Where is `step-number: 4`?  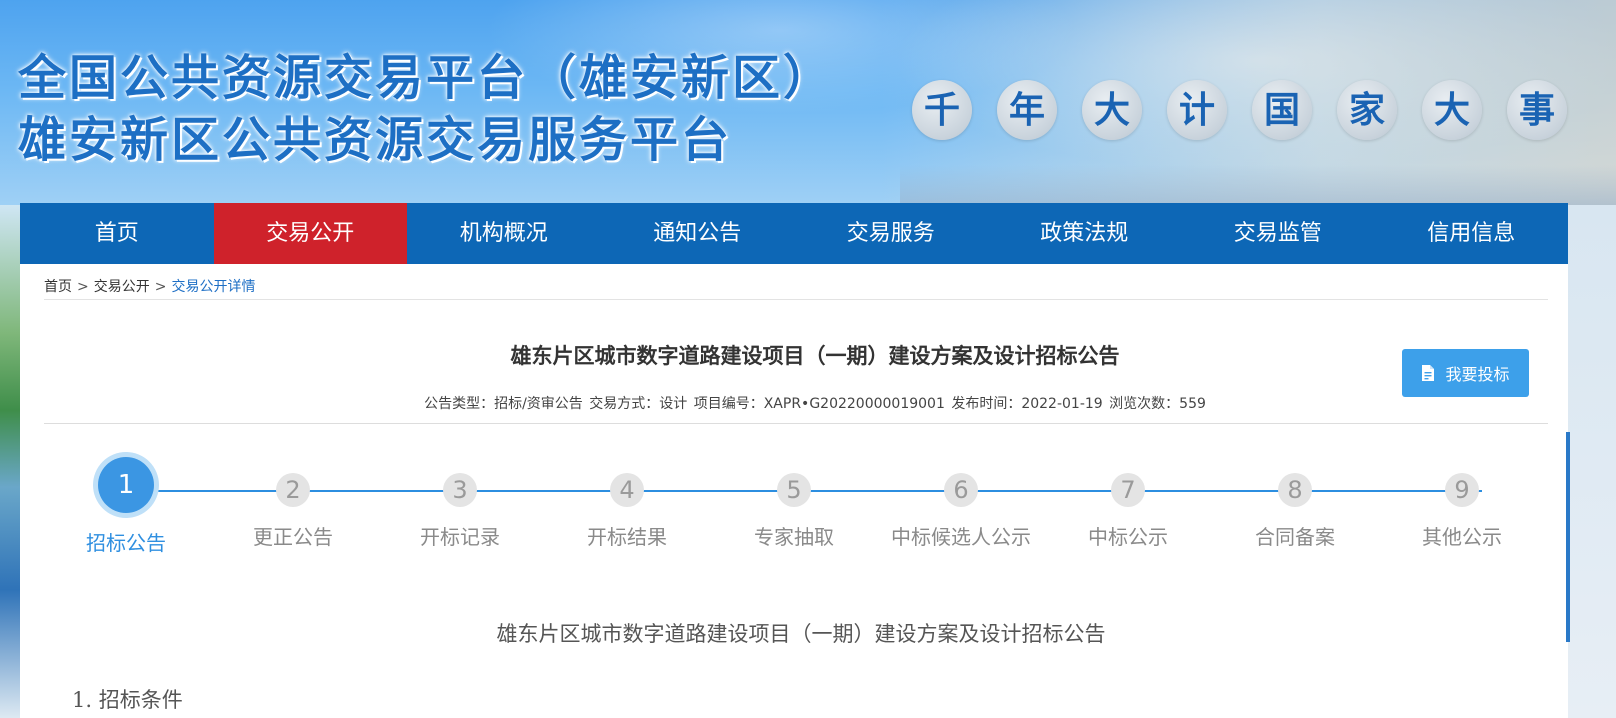 step-number: 4 is located at coordinates (627, 490).